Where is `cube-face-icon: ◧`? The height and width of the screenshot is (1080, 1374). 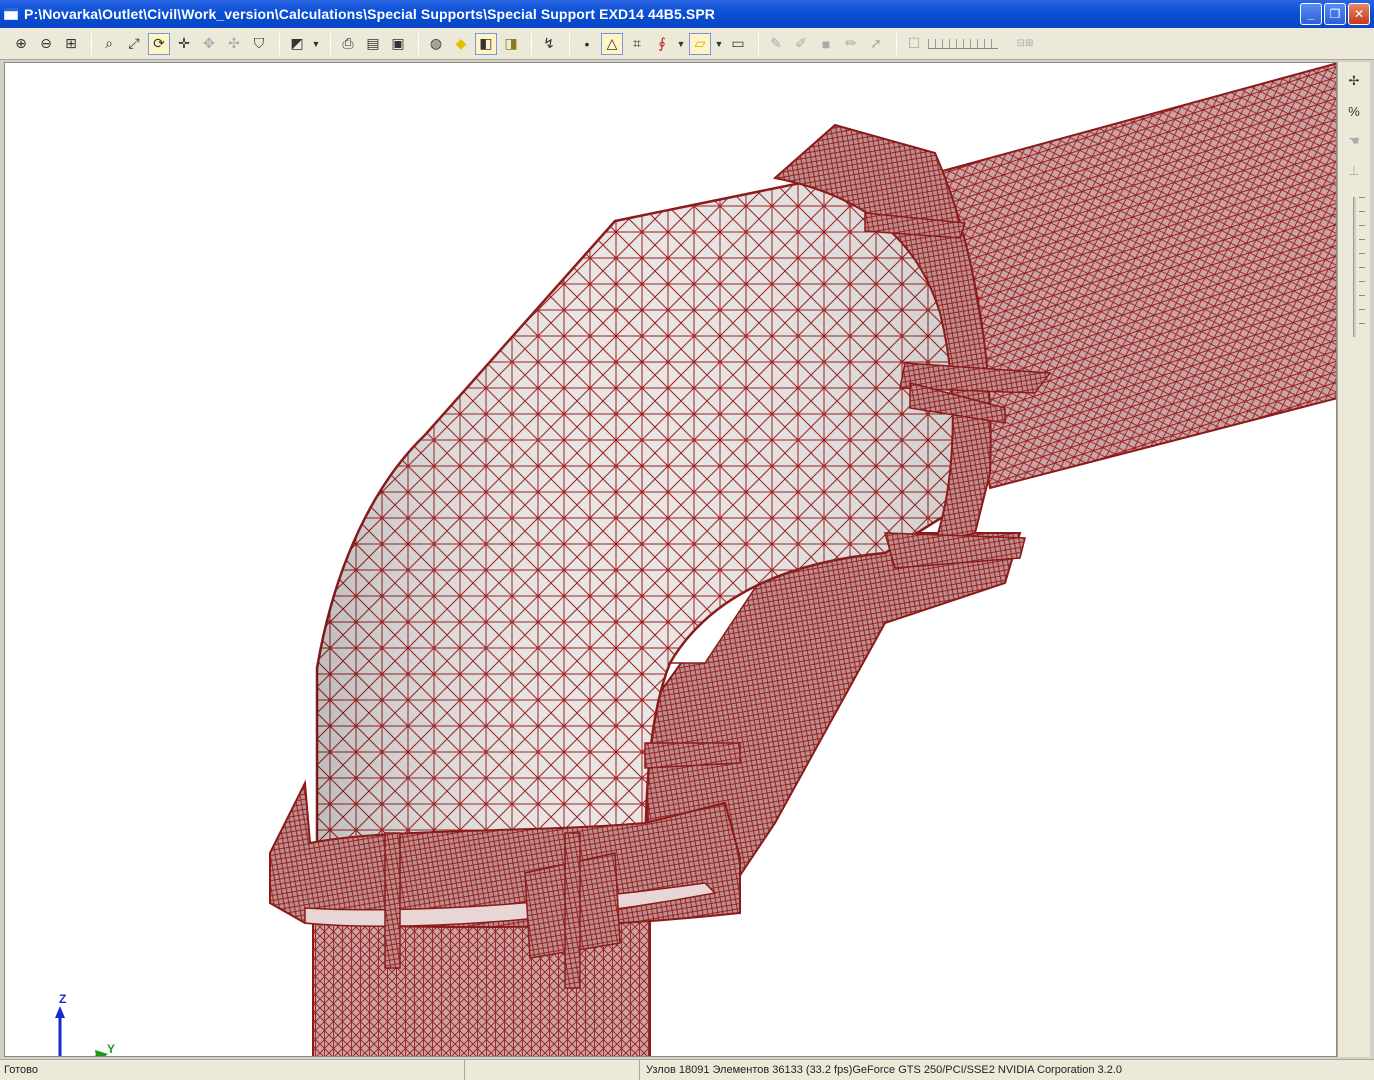
cube-face-icon: ◧ is located at coordinates (486, 43).